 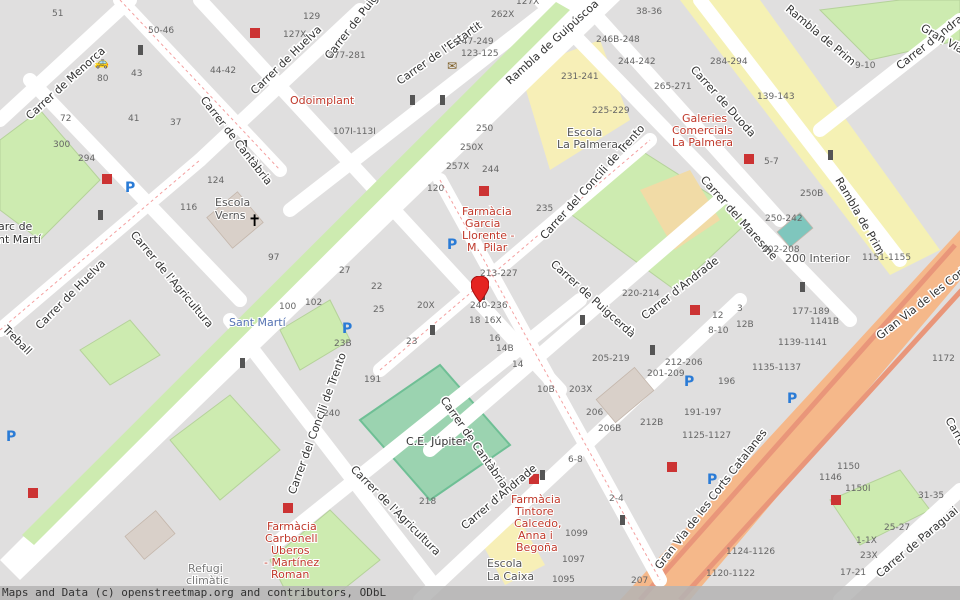 I want to click on house-number: 294, so click(x=86, y=159).